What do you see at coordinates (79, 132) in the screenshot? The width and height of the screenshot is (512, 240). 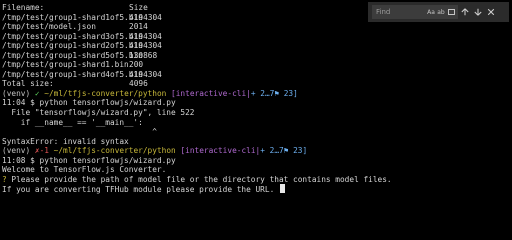 I see `traceback-caret: ^` at bounding box center [79, 132].